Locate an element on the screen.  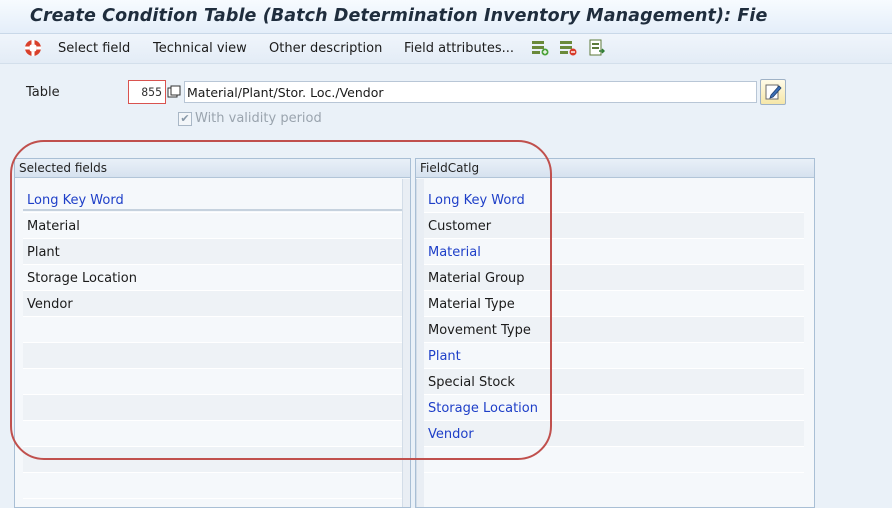
table-label: Table is located at coordinates (43, 92).